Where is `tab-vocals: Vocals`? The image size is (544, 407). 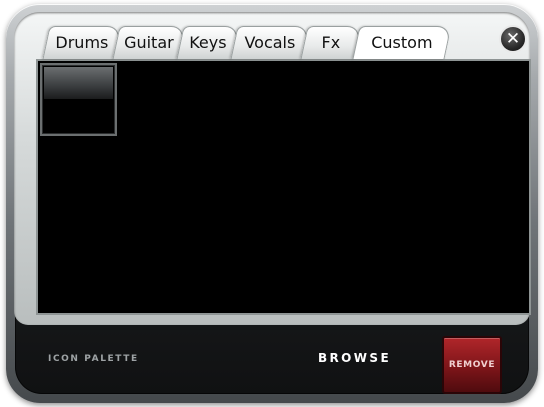 tab-vocals: Vocals is located at coordinates (270, 42).